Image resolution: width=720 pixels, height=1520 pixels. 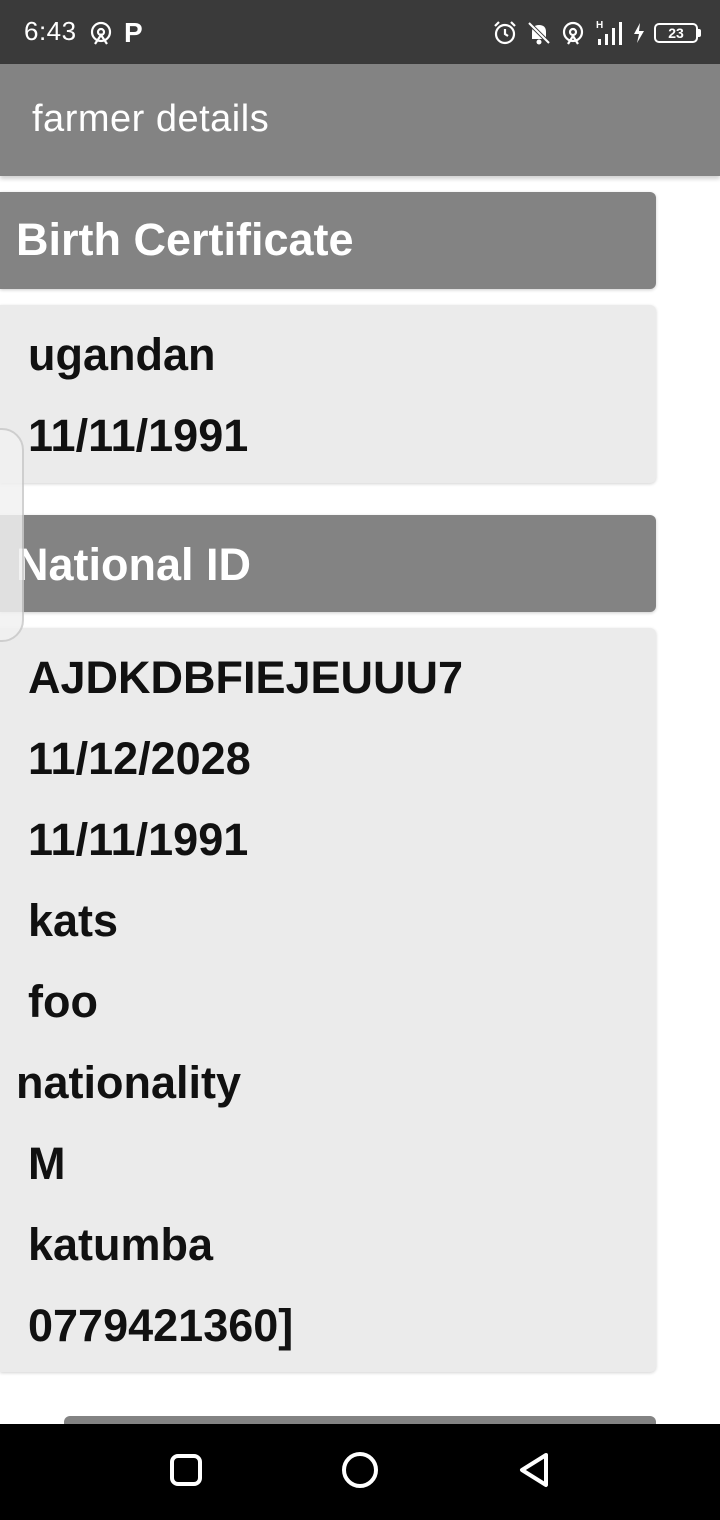 I want to click on birth-certificate-nationality: ugandan, so click(x=122, y=354).